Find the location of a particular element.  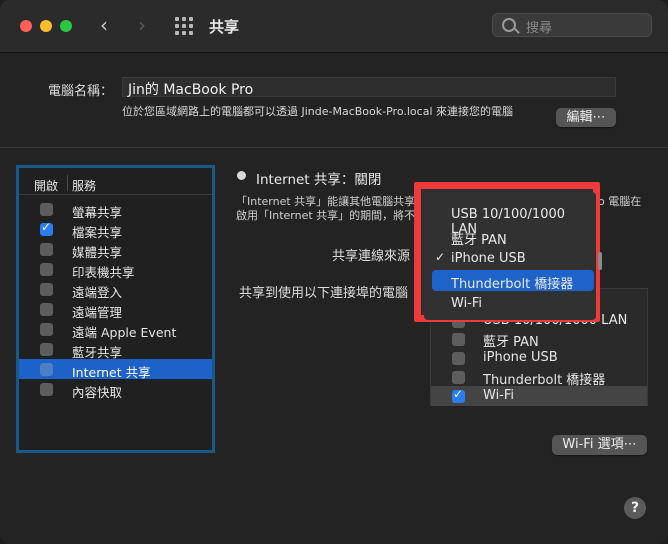

port-row-bluetooth-pan: 藍牙 PAN is located at coordinates (539, 339).